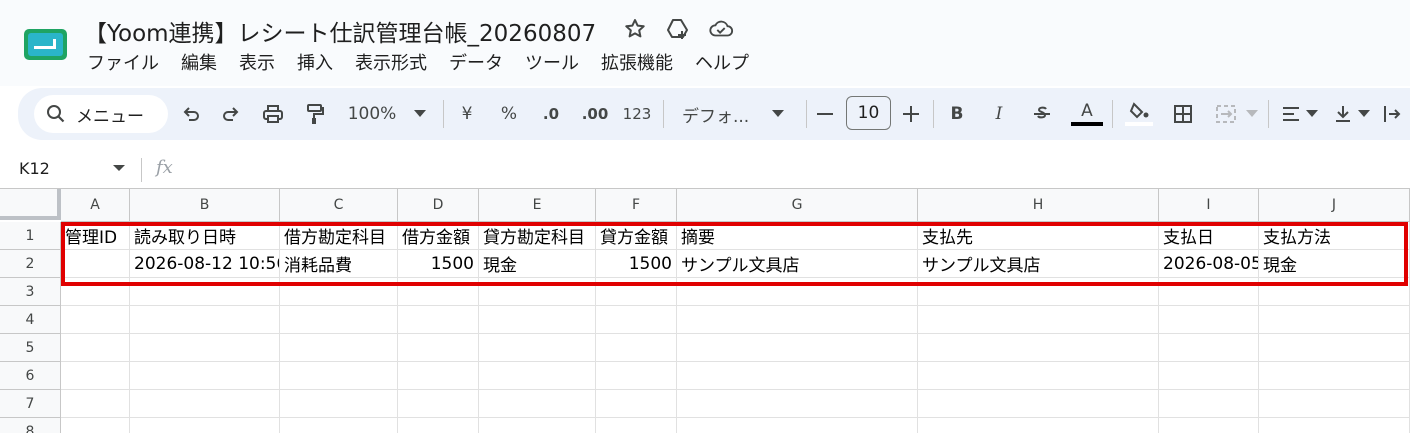 This screenshot has height=433, width=1410. I want to click on text-color-button: A, so click(1087, 114).